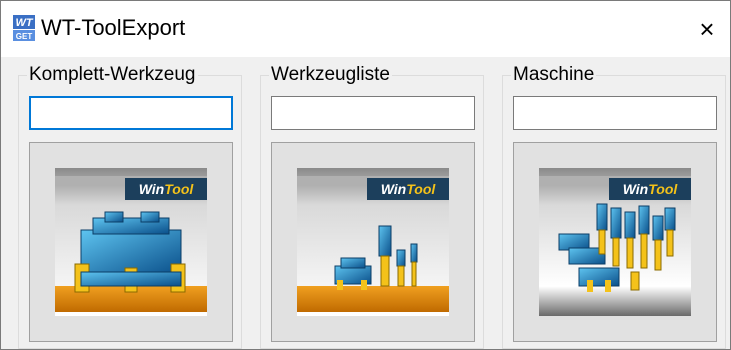  Describe the element at coordinates (112, 75) in the screenshot. I see `group-label-complete-tool: Komplett-Werkzeug` at that location.